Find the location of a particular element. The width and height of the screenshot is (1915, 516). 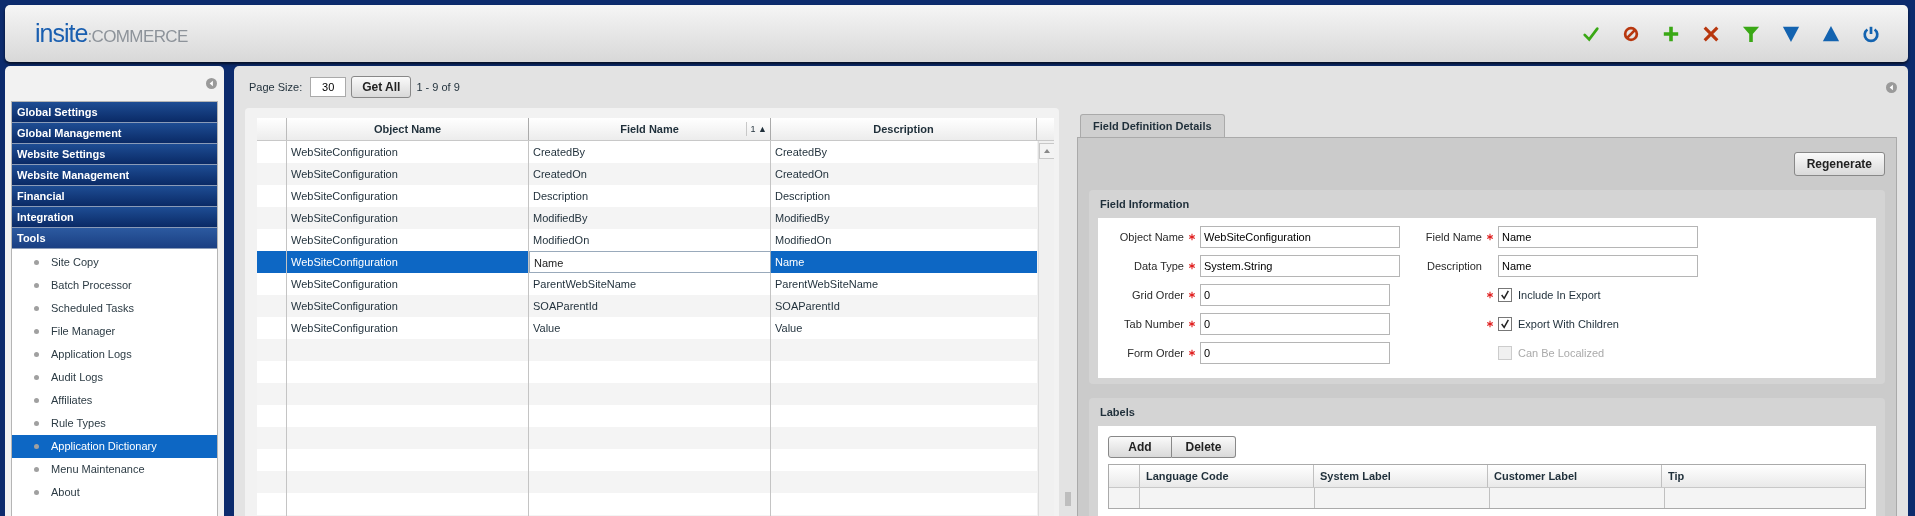

field-label: Form Order is located at coordinates (1155, 353).